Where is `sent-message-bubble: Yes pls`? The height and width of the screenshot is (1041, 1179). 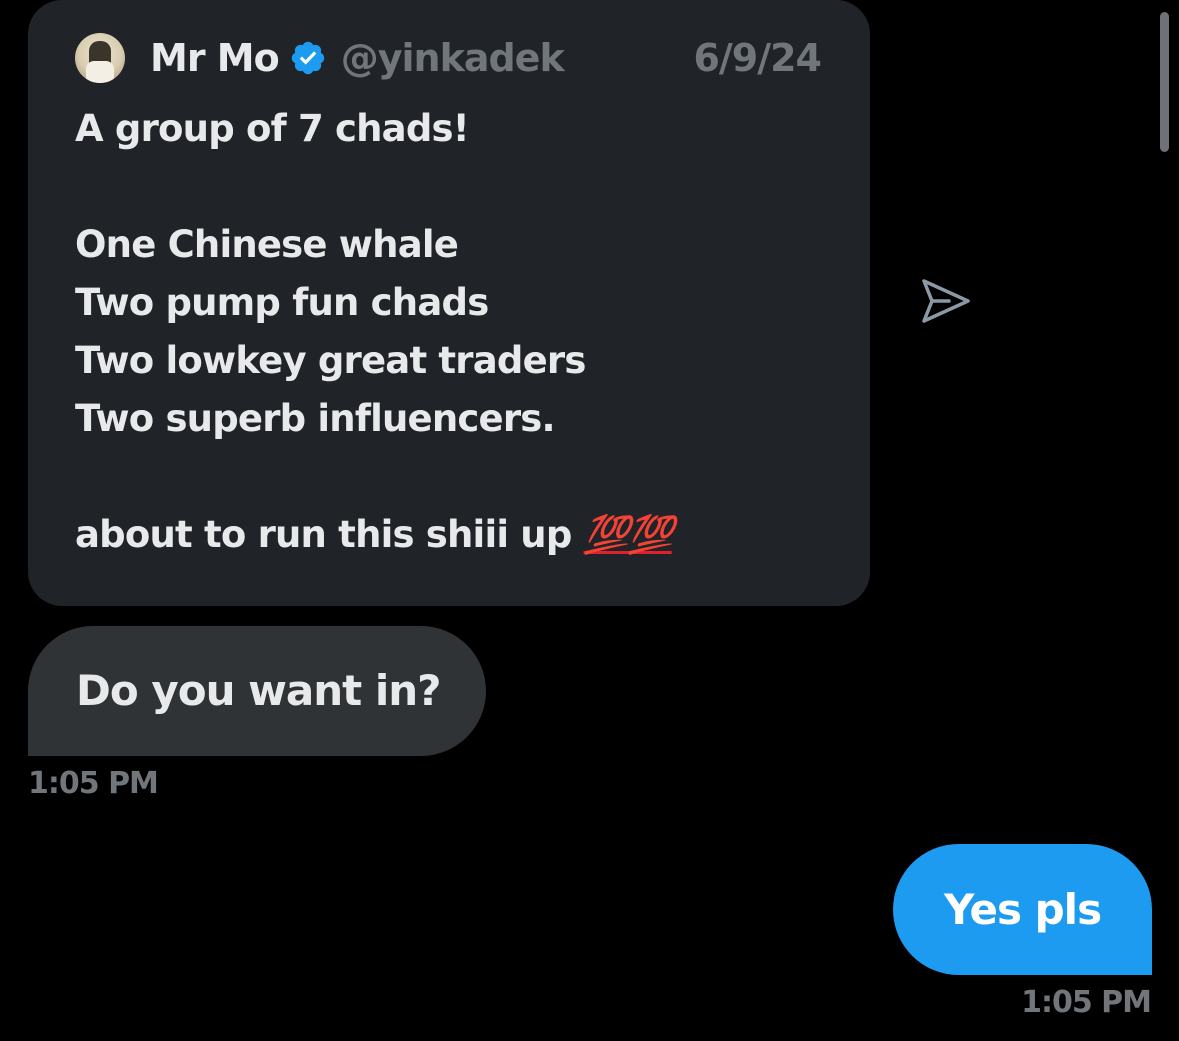
sent-message-bubble: Yes pls is located at coordinates (1022, 909).